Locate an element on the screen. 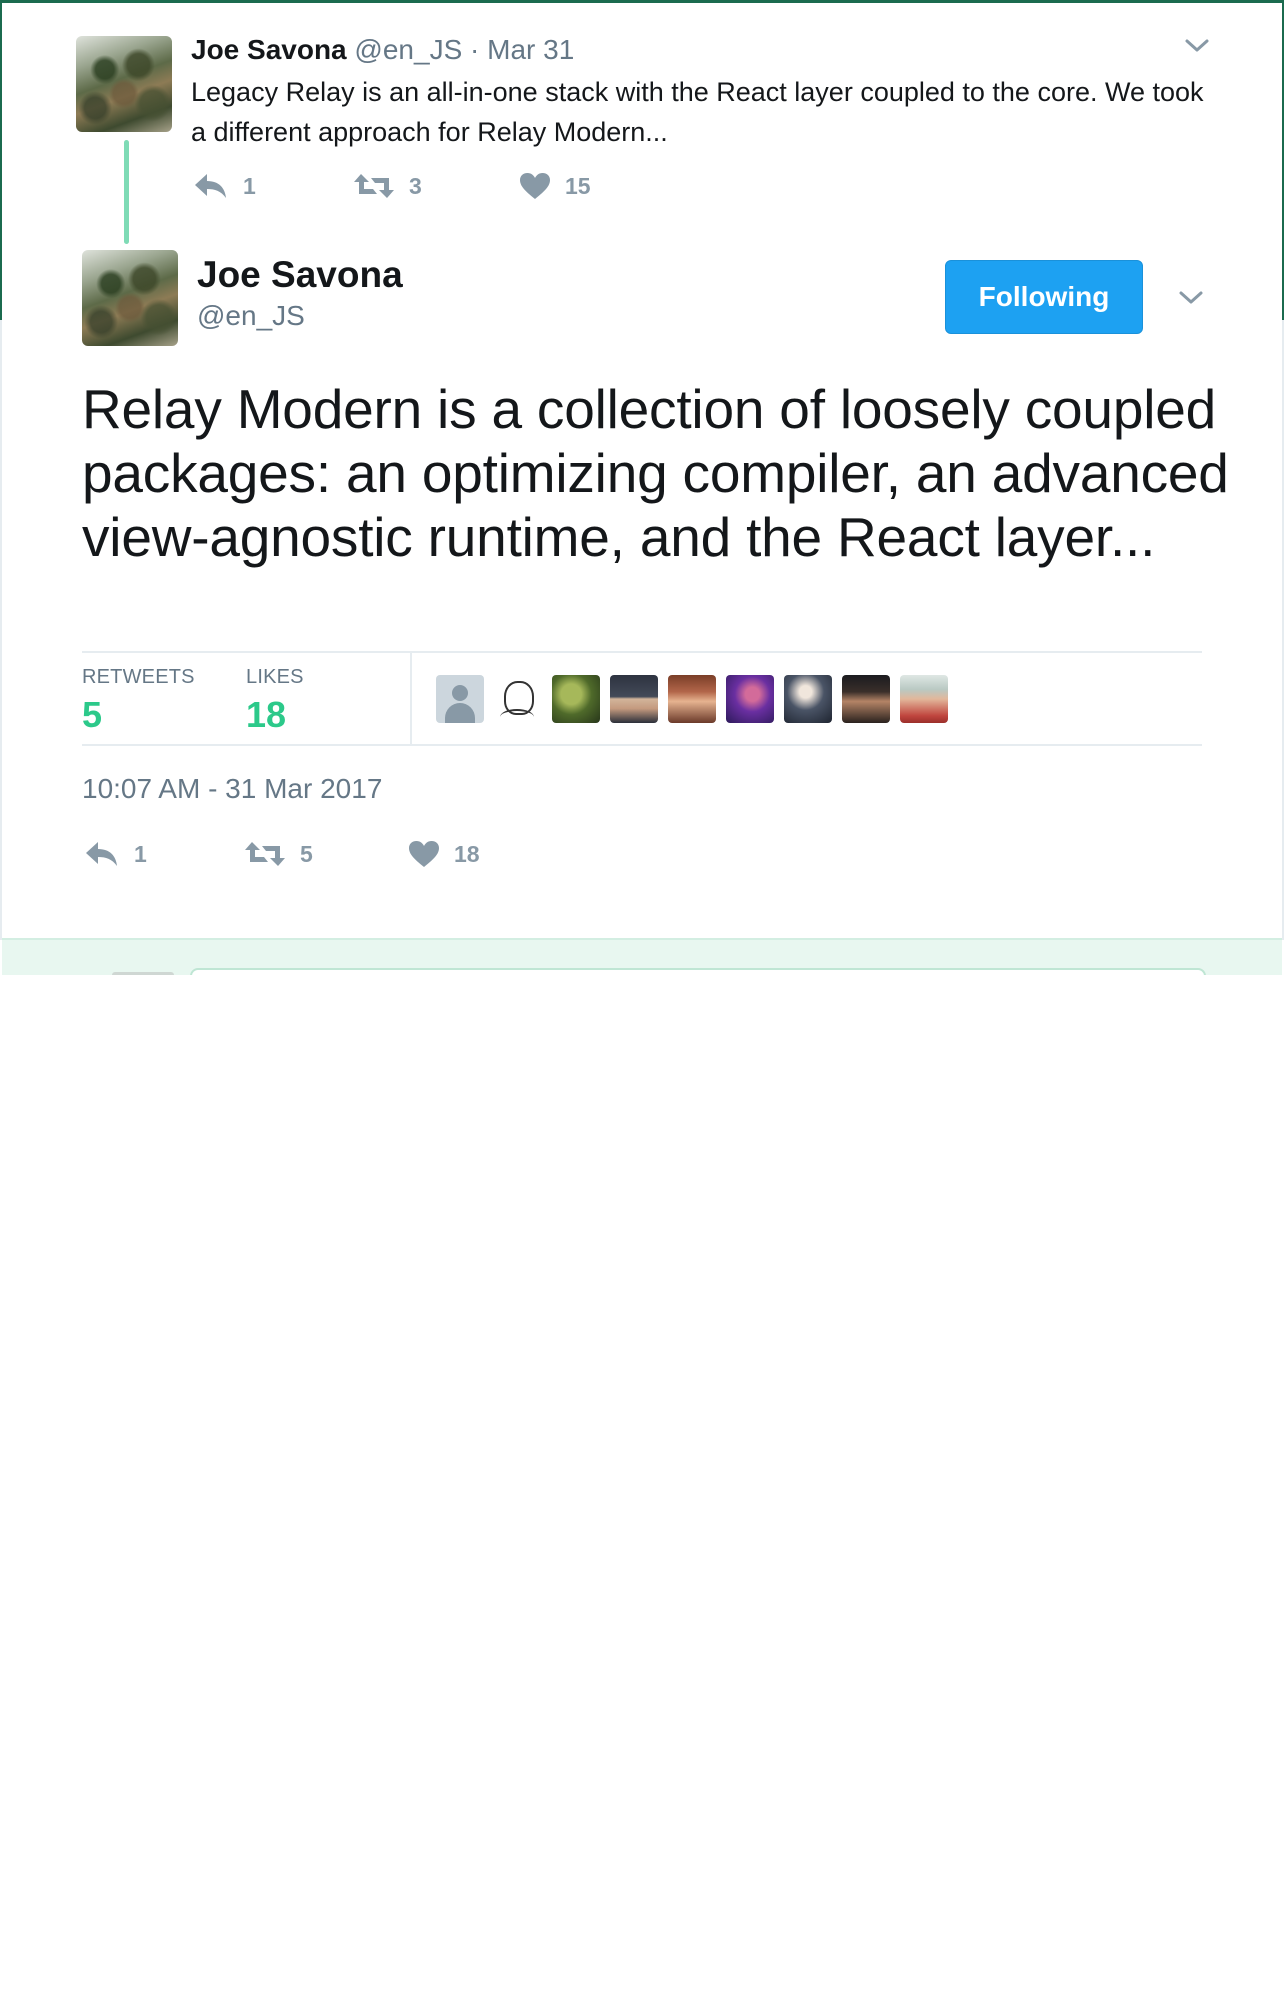  like-count: 18 is located at coordinates (467, 853).